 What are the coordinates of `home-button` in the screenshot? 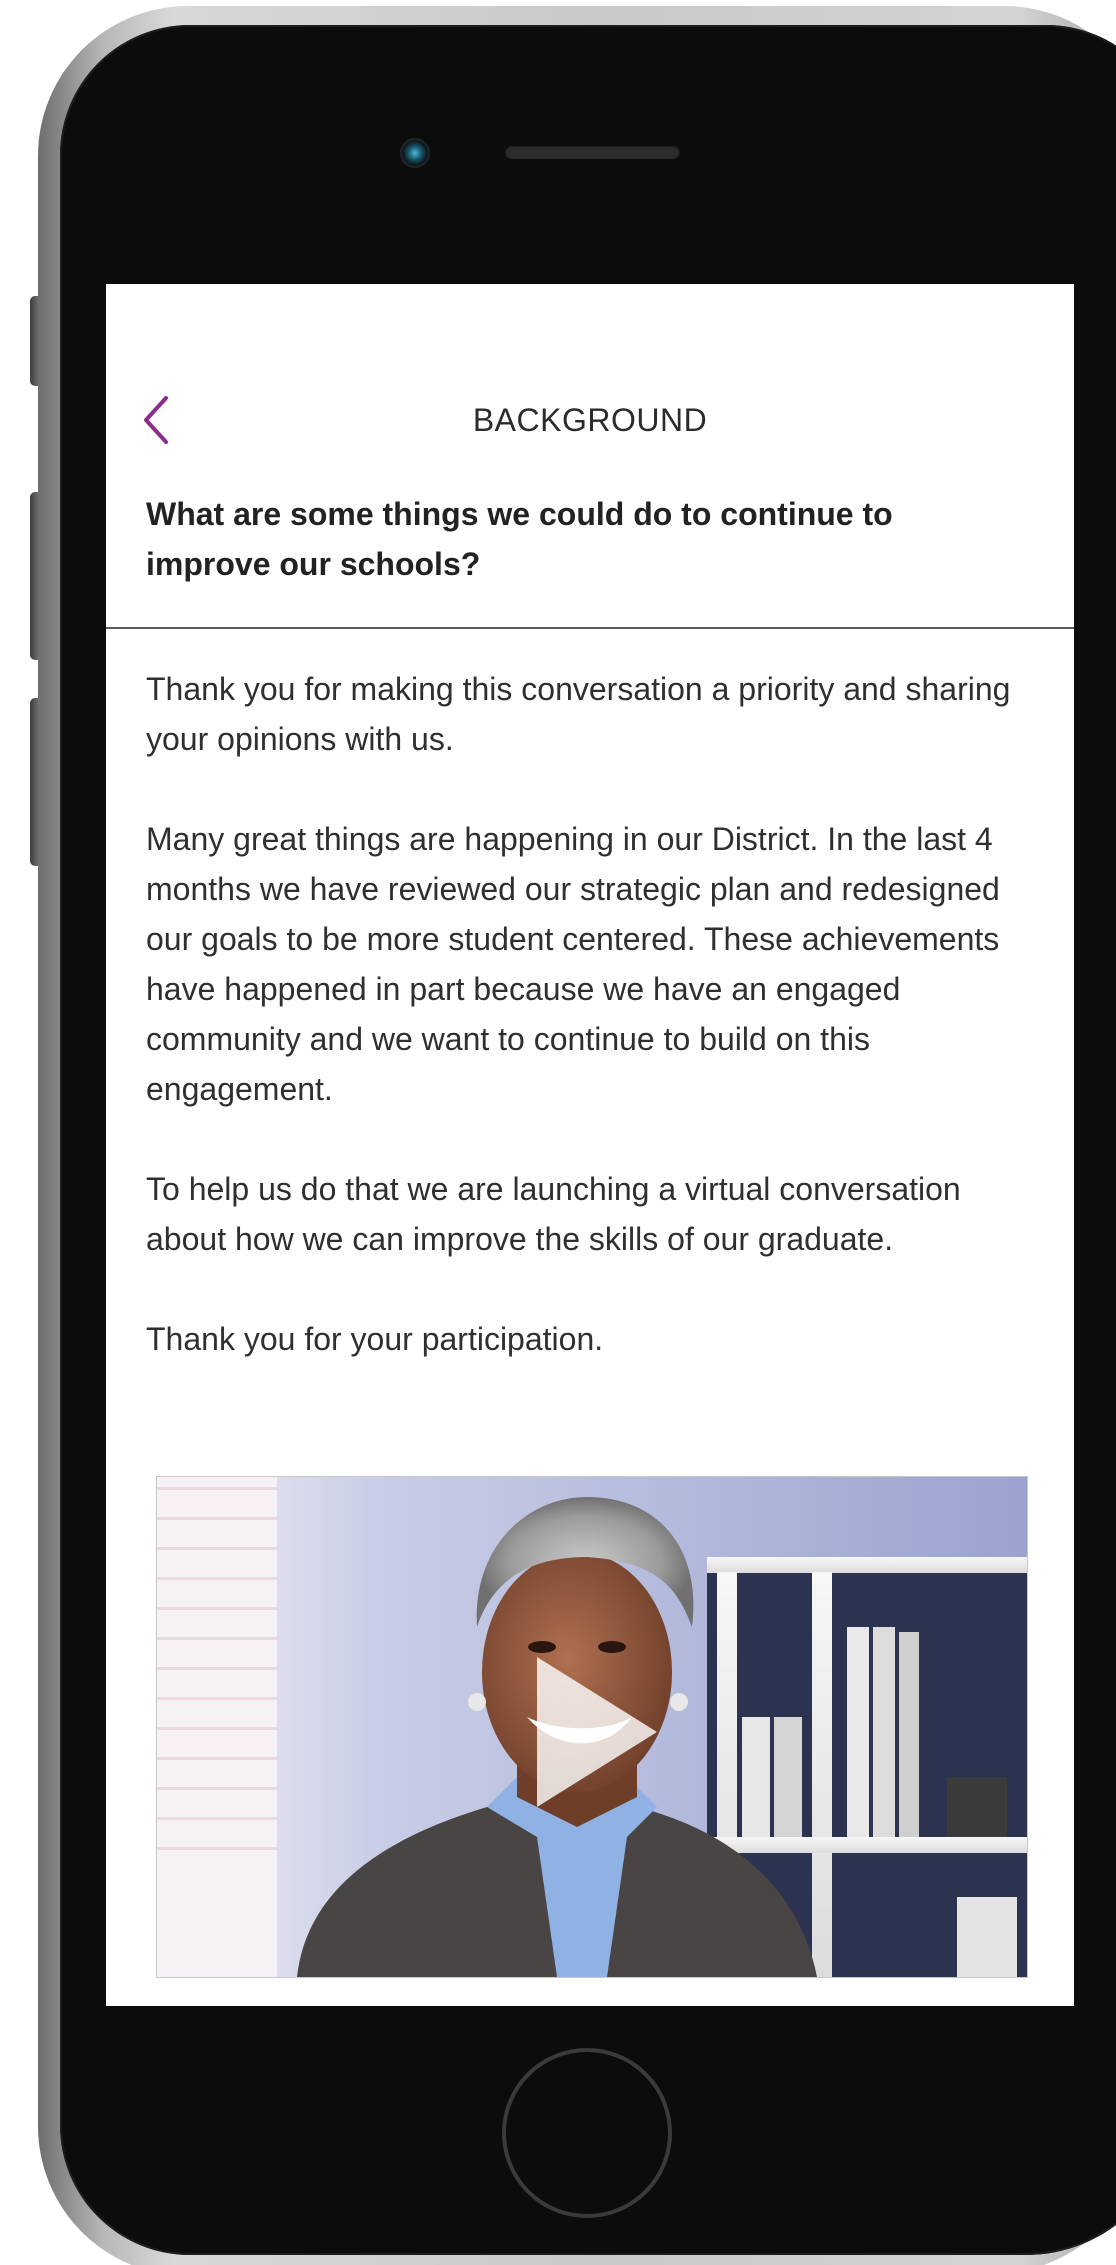 It's located at (587, 2133).